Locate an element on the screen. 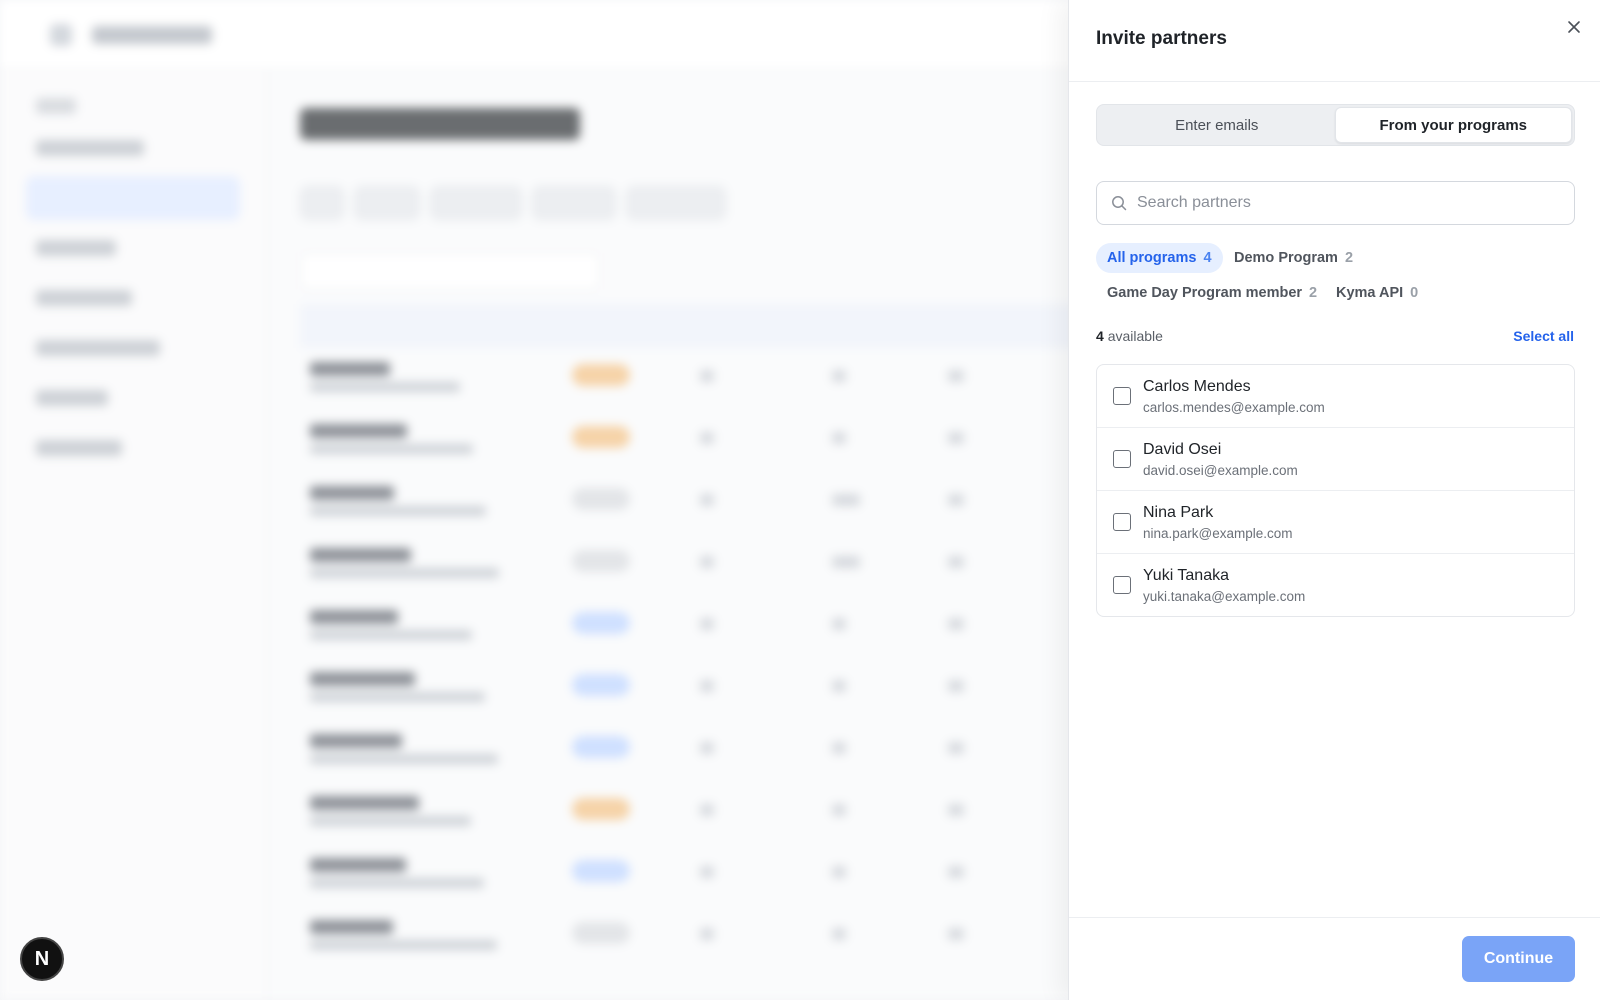 The width and height of the screenshot is (1600, 1000). drawer-title: Invite partners is located at coordinates (1161, 38).